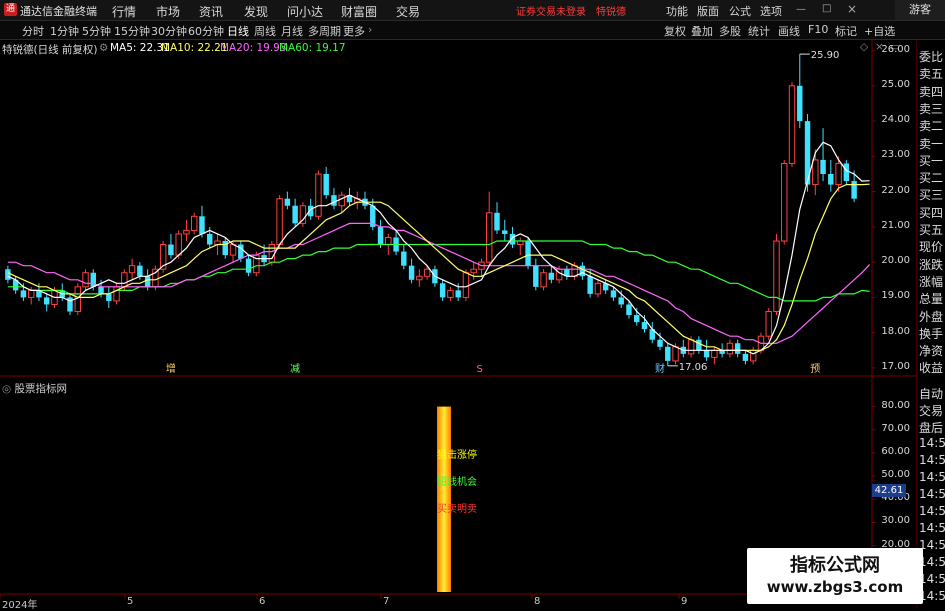 This screenshot has height=611, width=945. Describe the element at coordinates (889, 490) in the screenshot. I see `indicator-current-value: 42.61` at that location.